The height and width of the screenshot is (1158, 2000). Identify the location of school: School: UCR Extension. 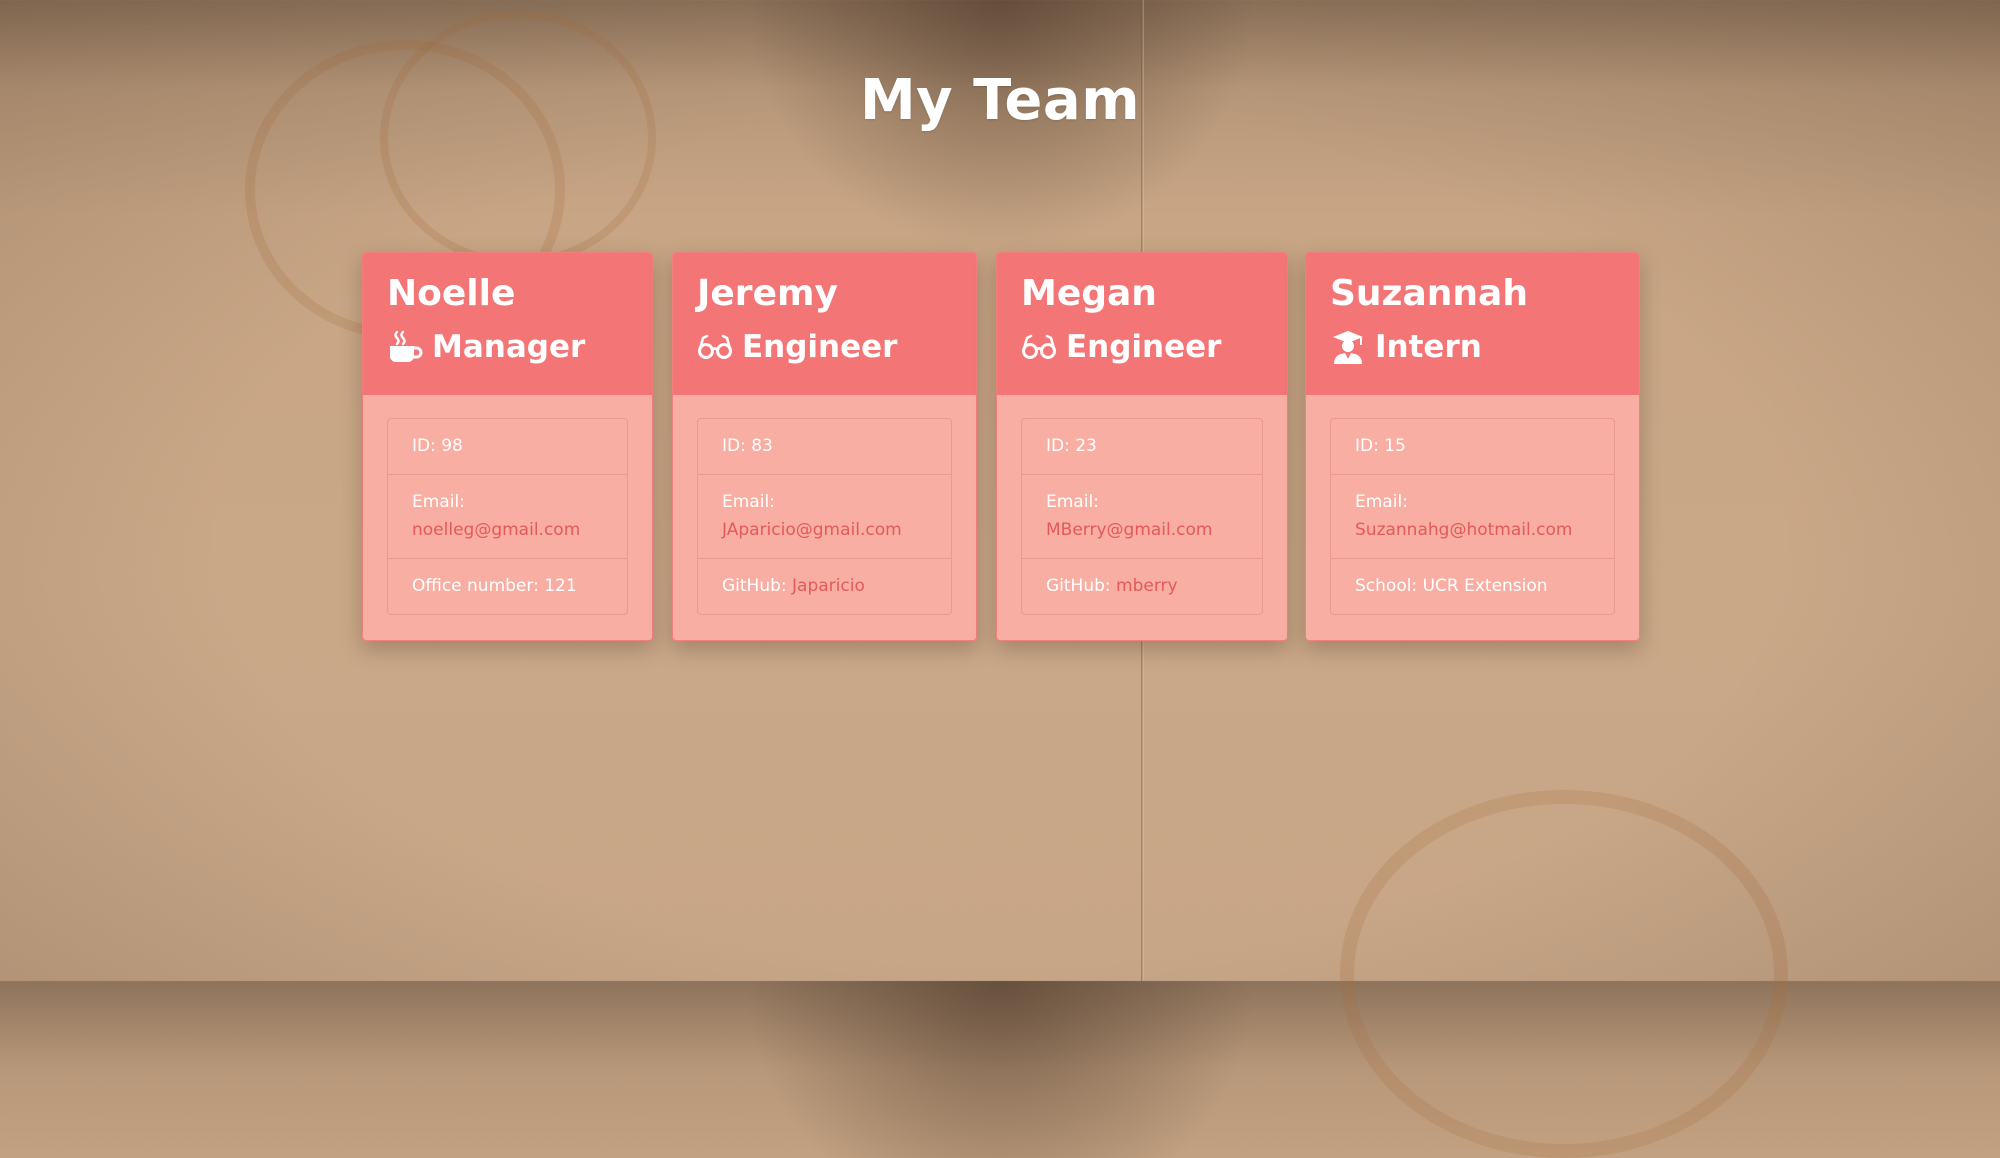
(1472, 586).